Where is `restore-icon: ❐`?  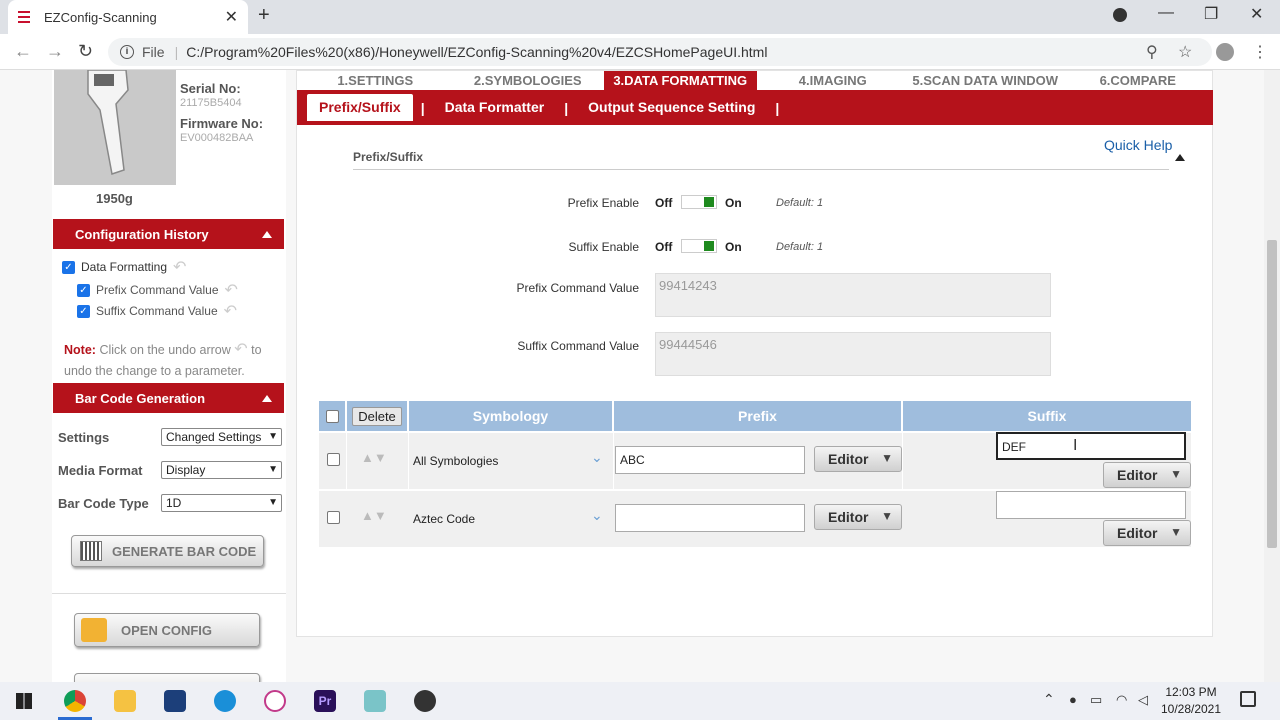
restore-icon: ❐ is located at coordinates (1211, 14).